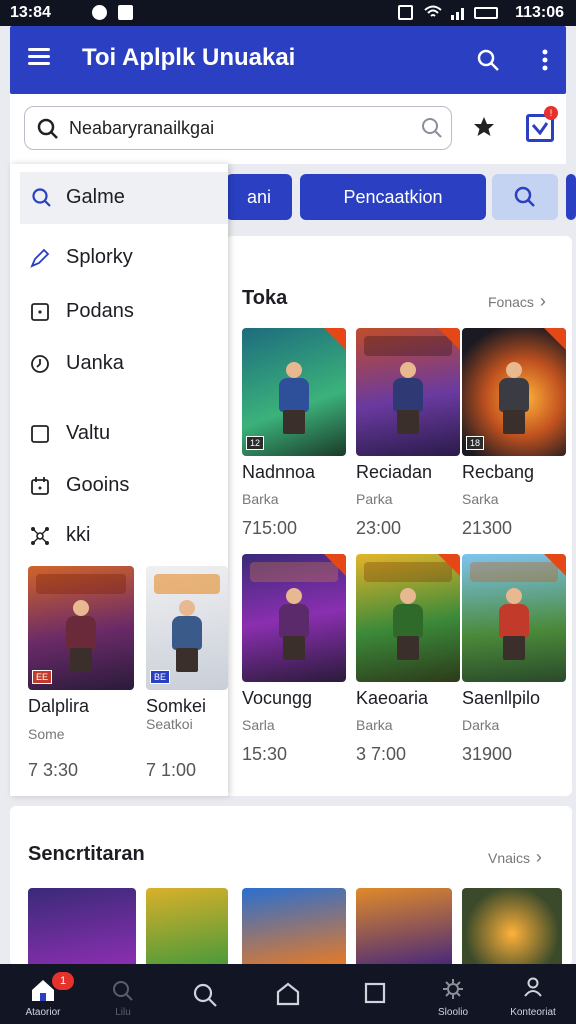  I want to click on drawer-item-label: kki, so click(78, 535).